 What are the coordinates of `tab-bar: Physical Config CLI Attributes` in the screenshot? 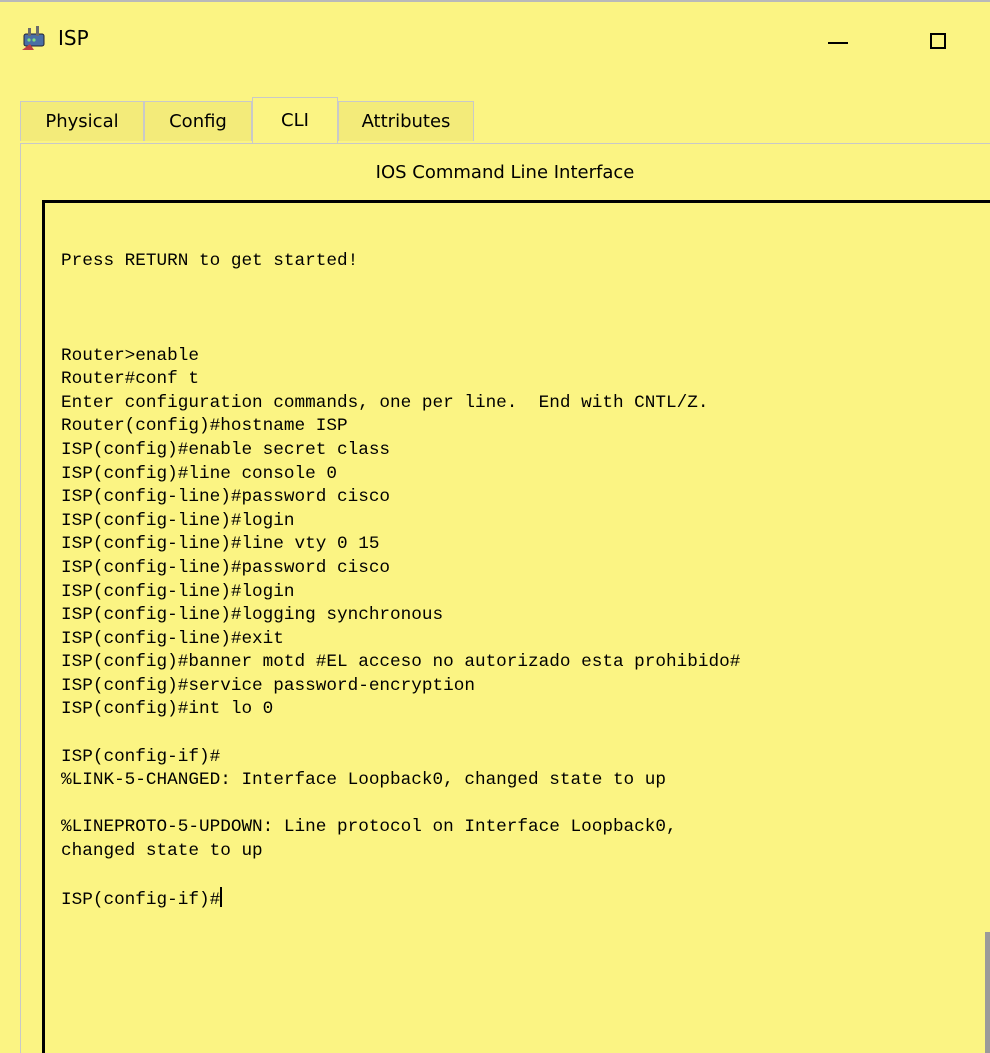 It's located at (505, 120).